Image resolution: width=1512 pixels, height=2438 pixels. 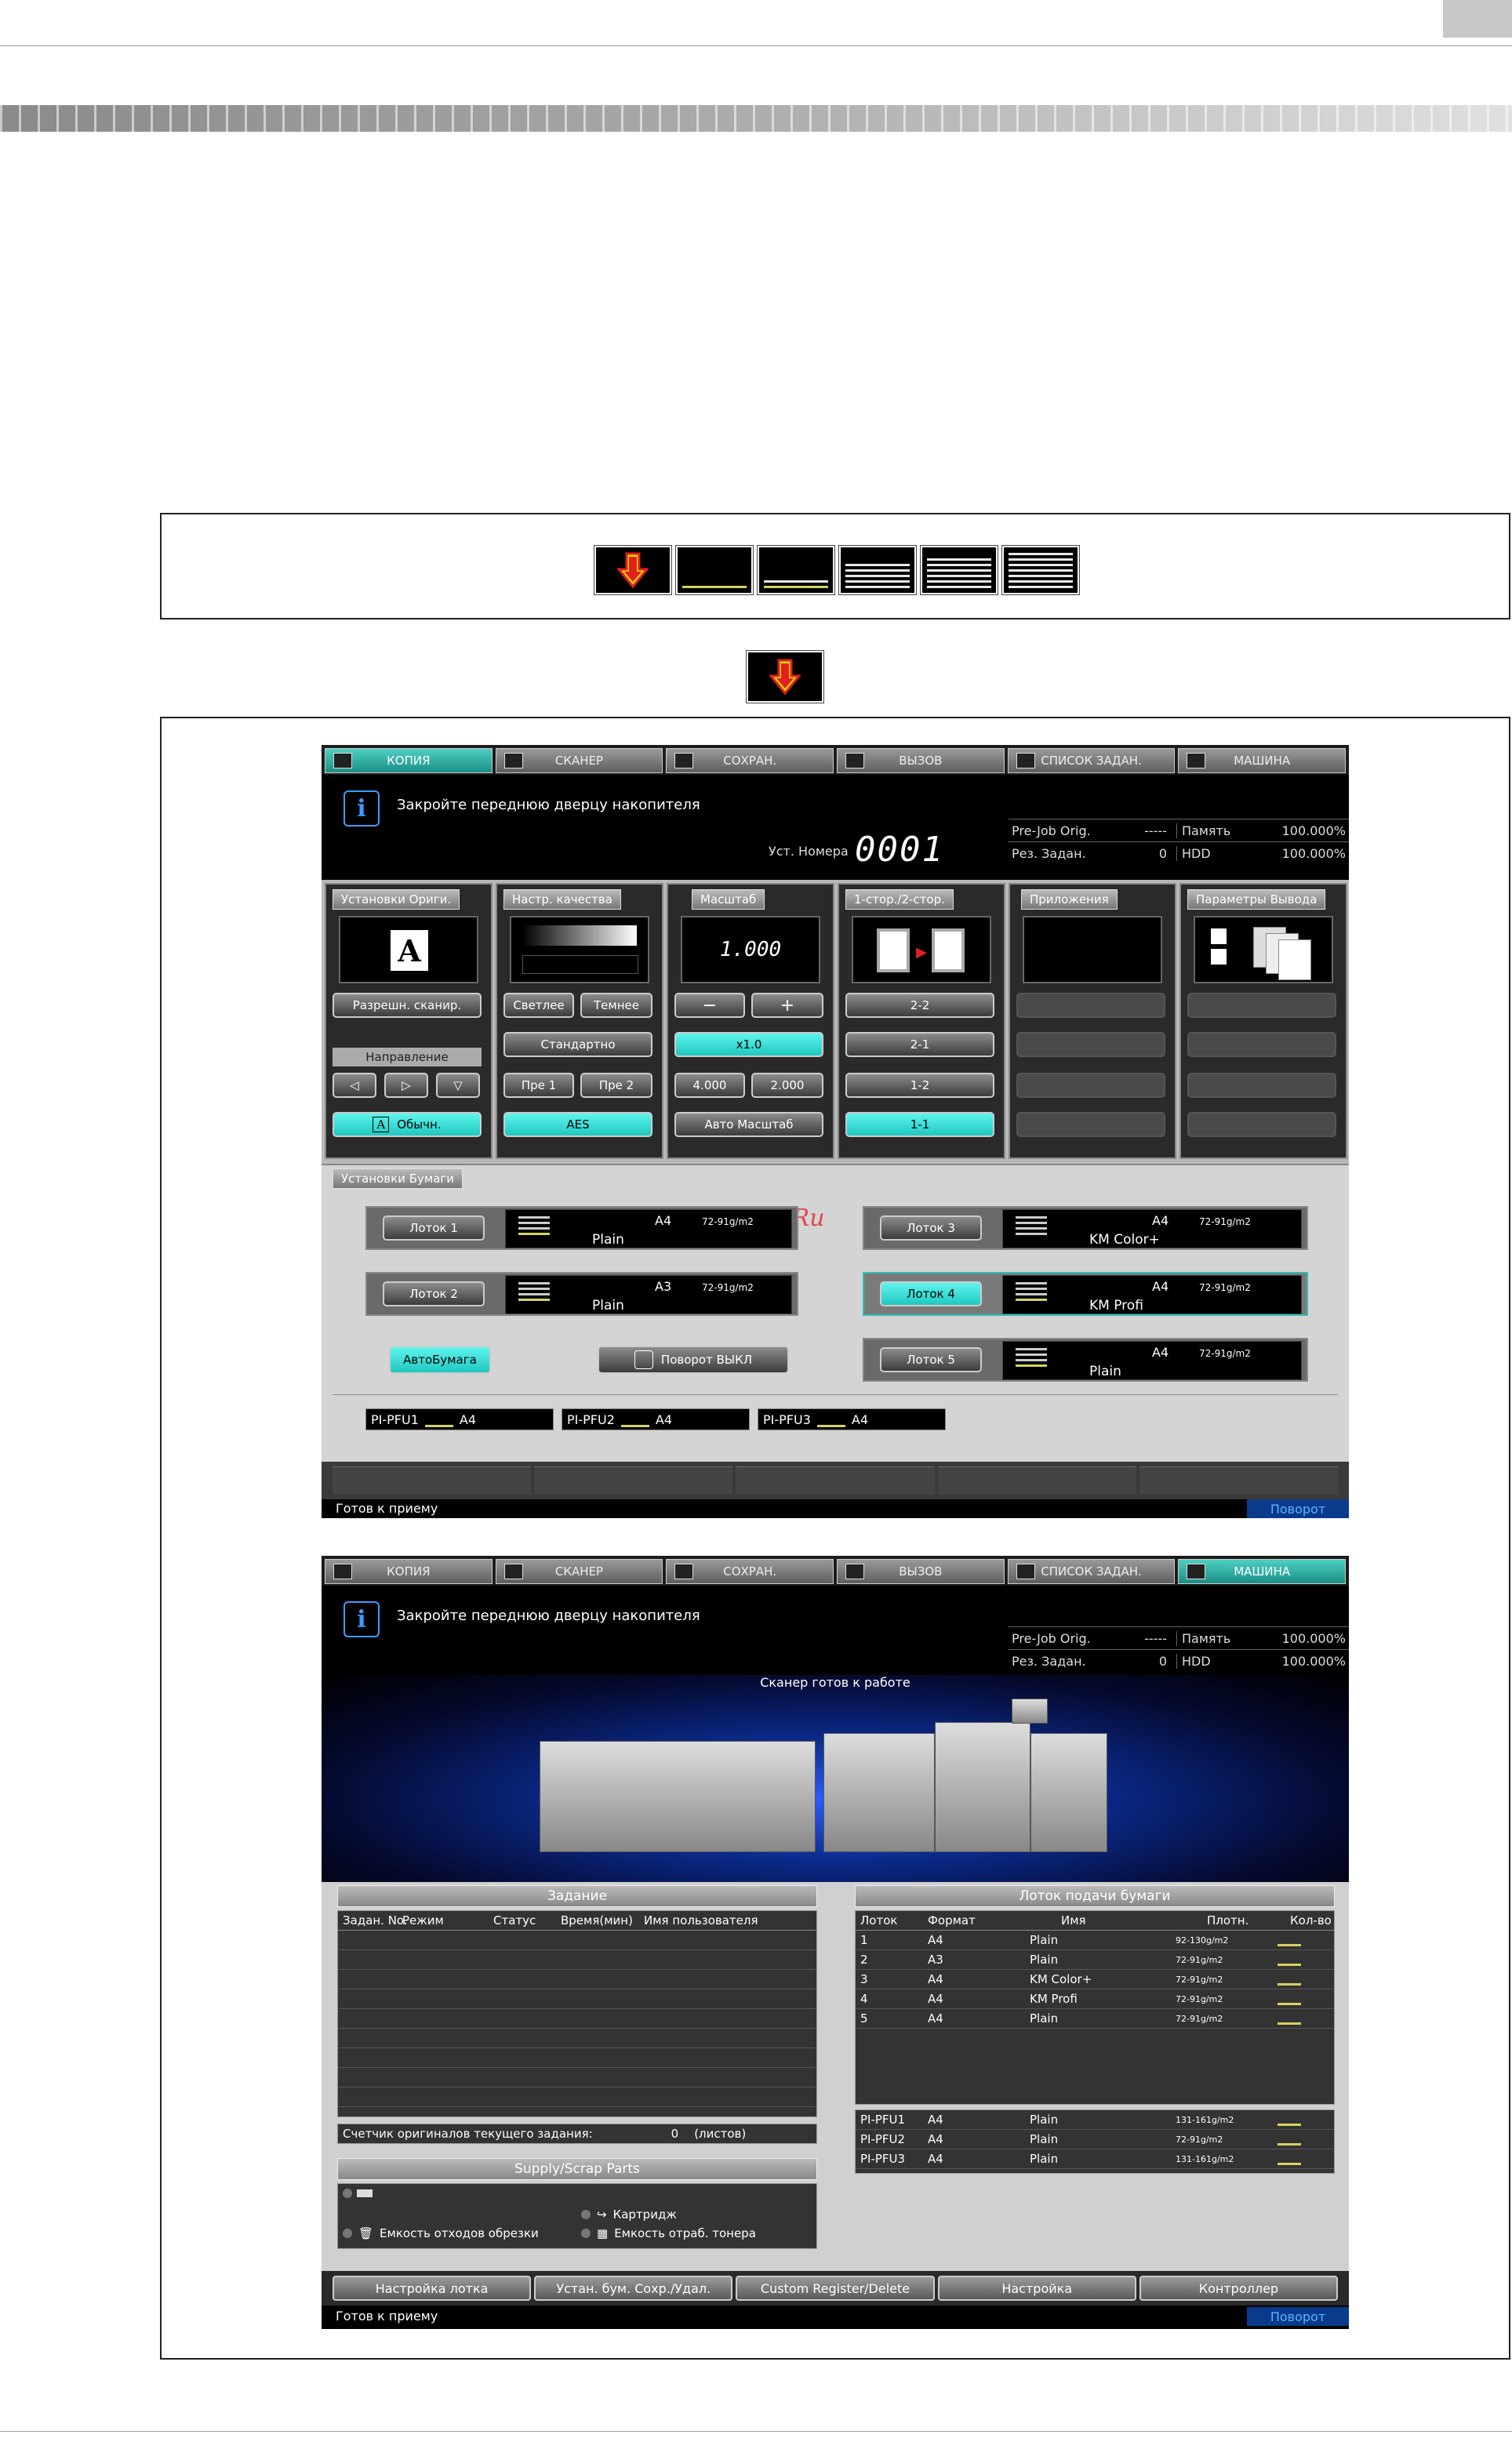 I want to click on auto-zoom-button: Авто Масштаб, so click(x=748, y=1125).